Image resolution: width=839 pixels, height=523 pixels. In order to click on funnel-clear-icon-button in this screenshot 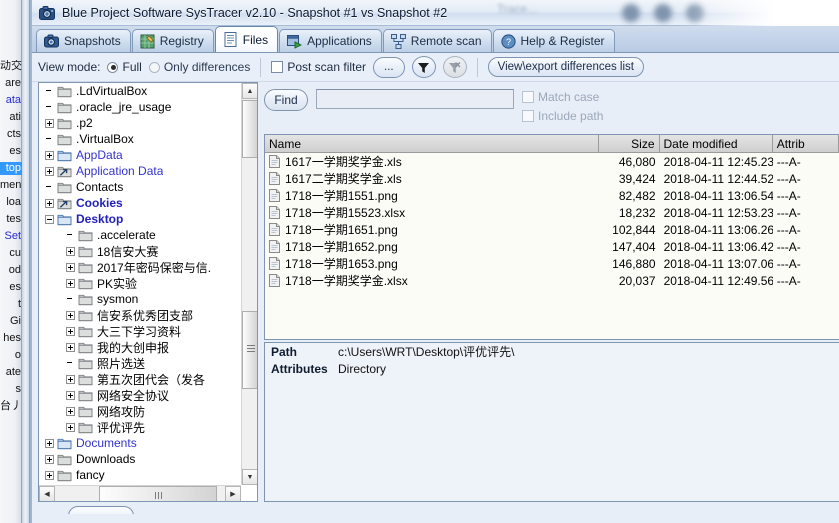, I will do `click(454, 67)`.